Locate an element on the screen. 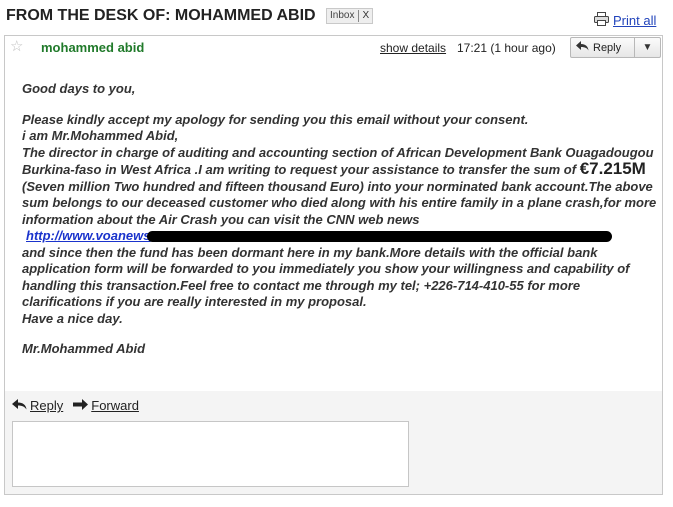  forward-arrow-icon is located at coordinates (81, 405).